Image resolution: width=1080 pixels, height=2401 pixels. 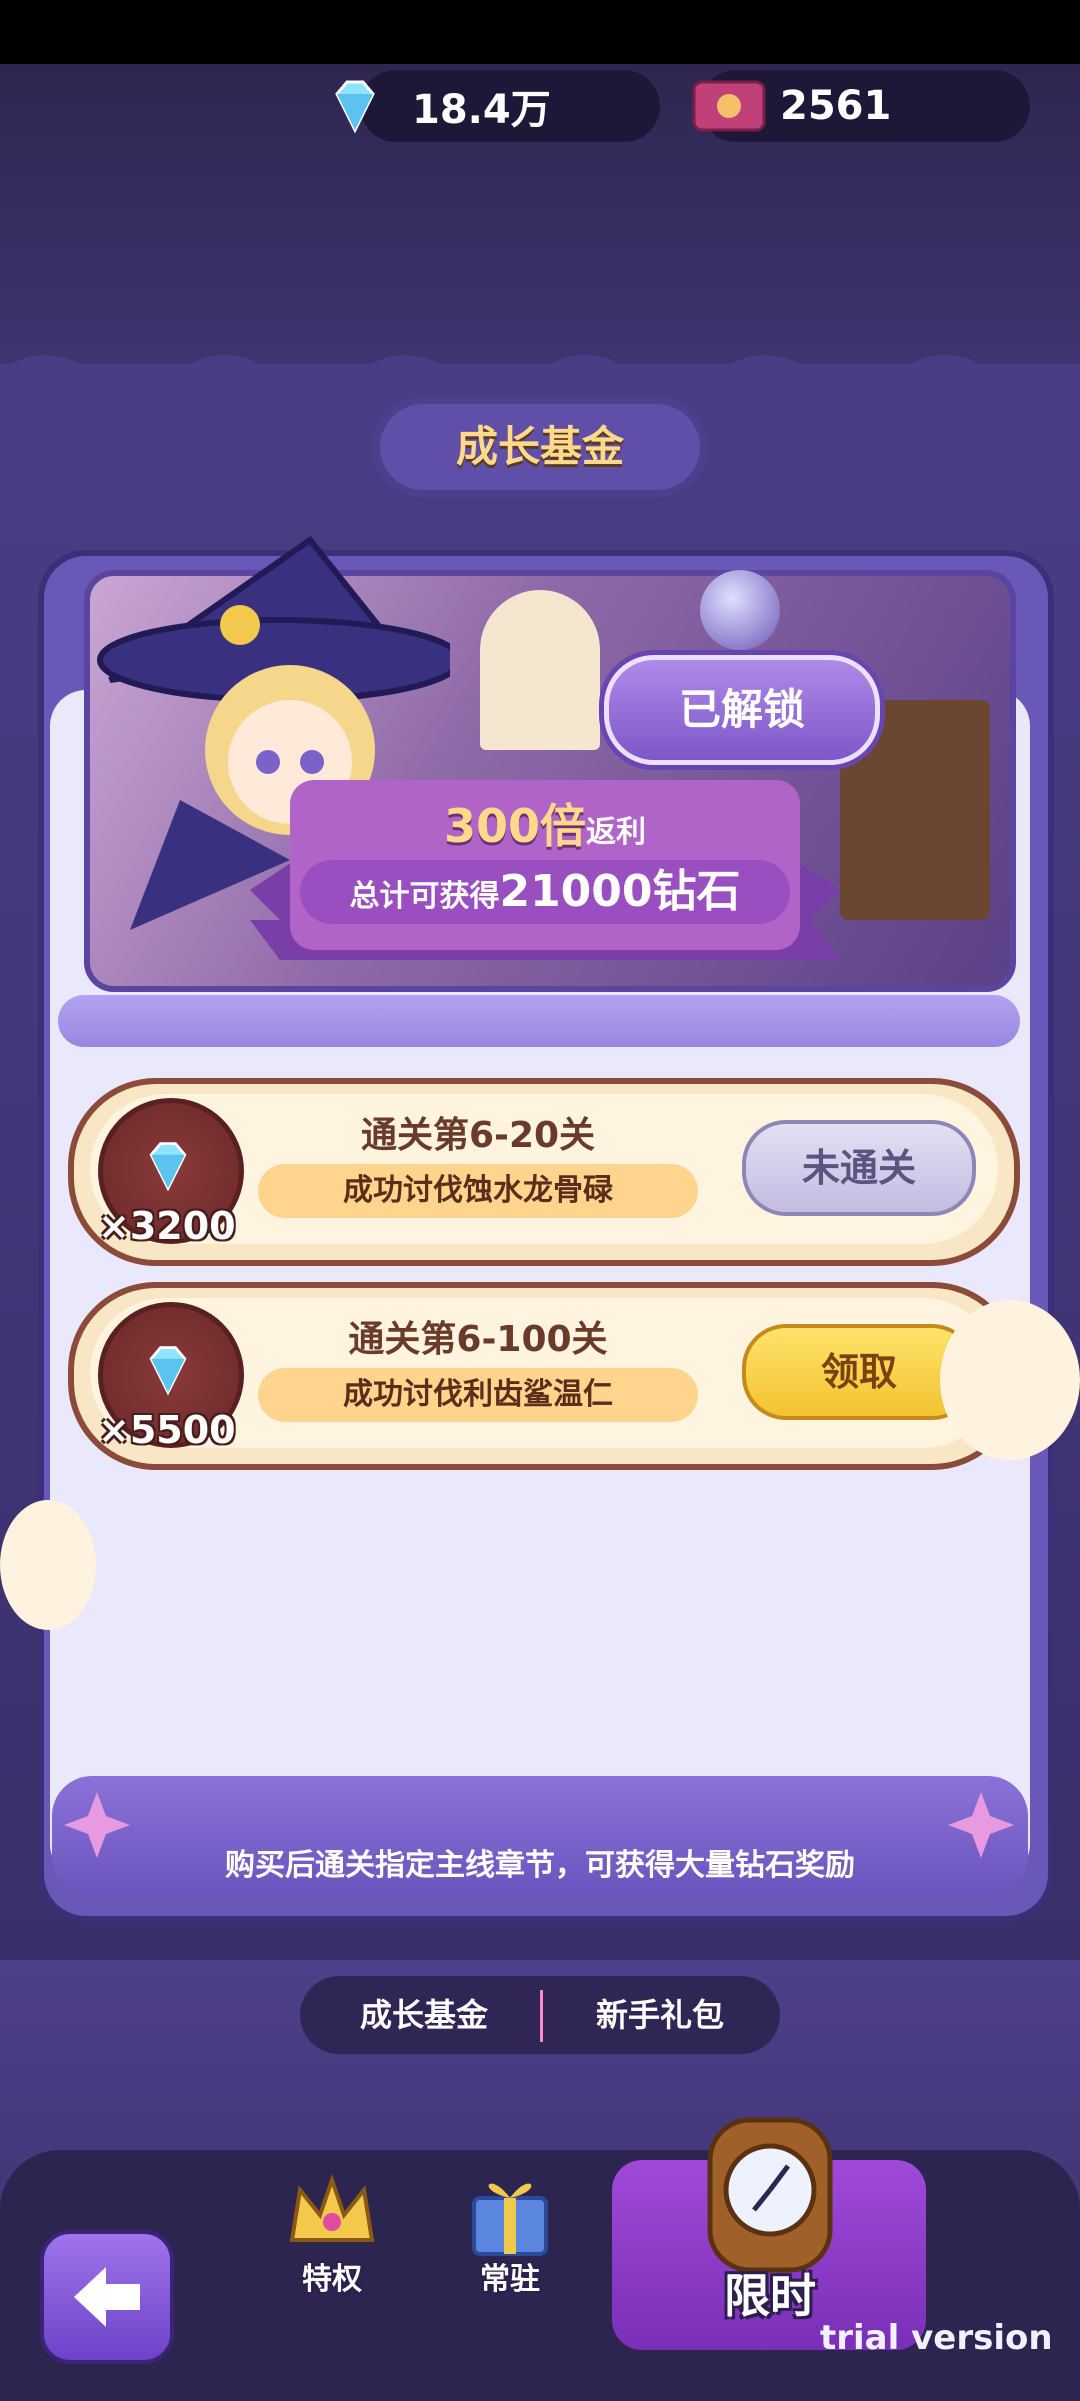 What do you see at coordinates (660, 2015) in the screenshot?
I see `tab-newbie-pack: 新手礼包` at bounding box center [660, 2015].